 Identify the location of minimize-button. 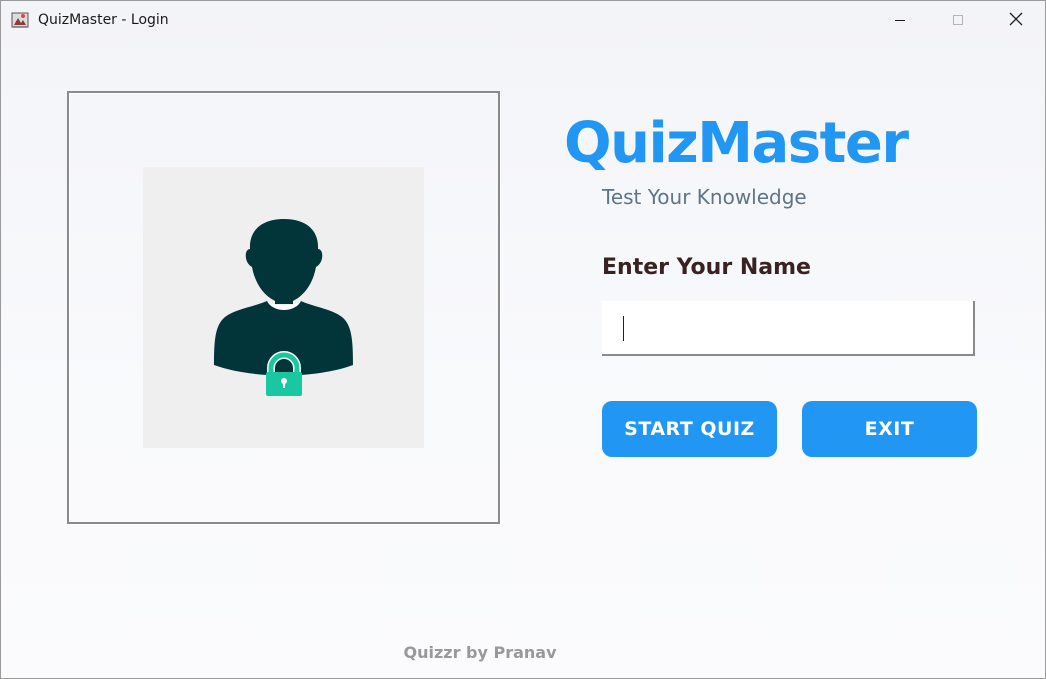
(900, 20).